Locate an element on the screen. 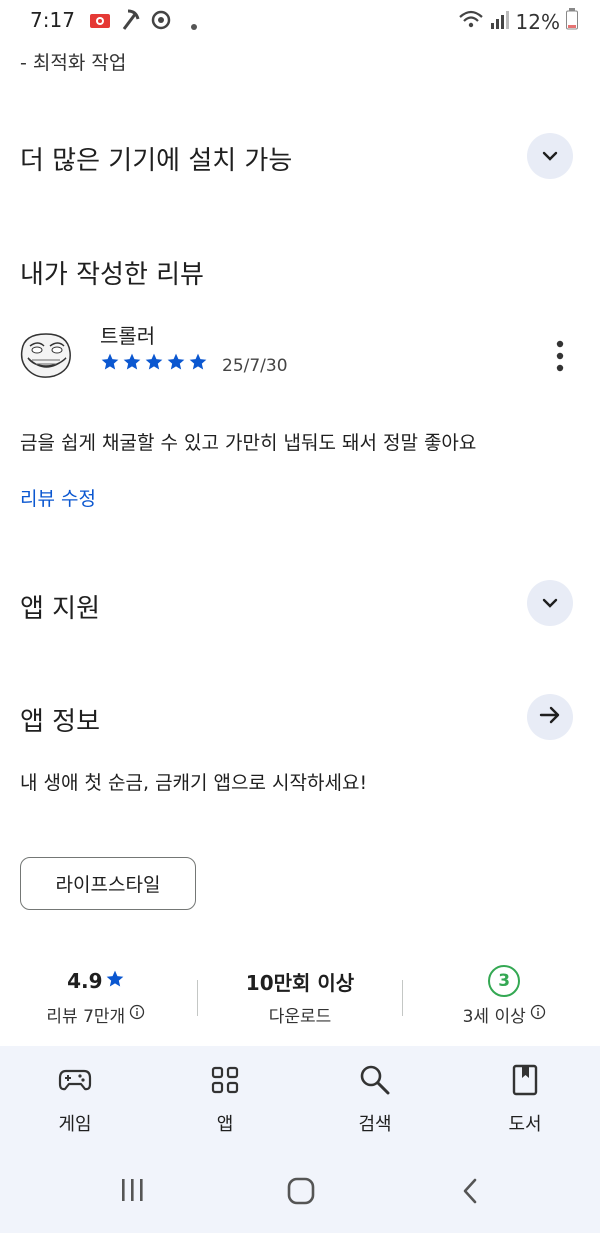  back-icon is located at coordinates (470, 1194).